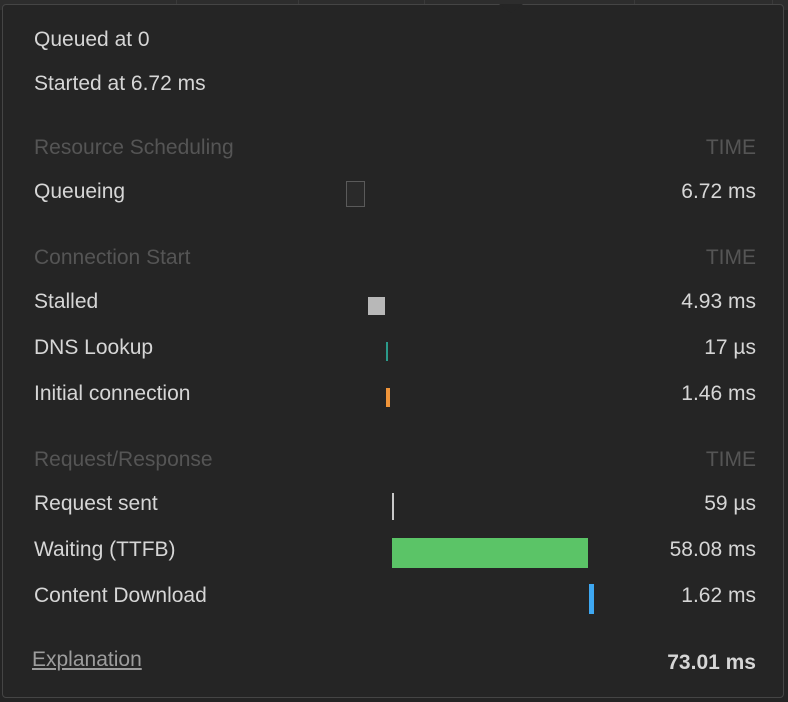 The width and height of the screenshot is (788, 702). I want to click on section-header-request-response: Request/Response, so click(123, 459).